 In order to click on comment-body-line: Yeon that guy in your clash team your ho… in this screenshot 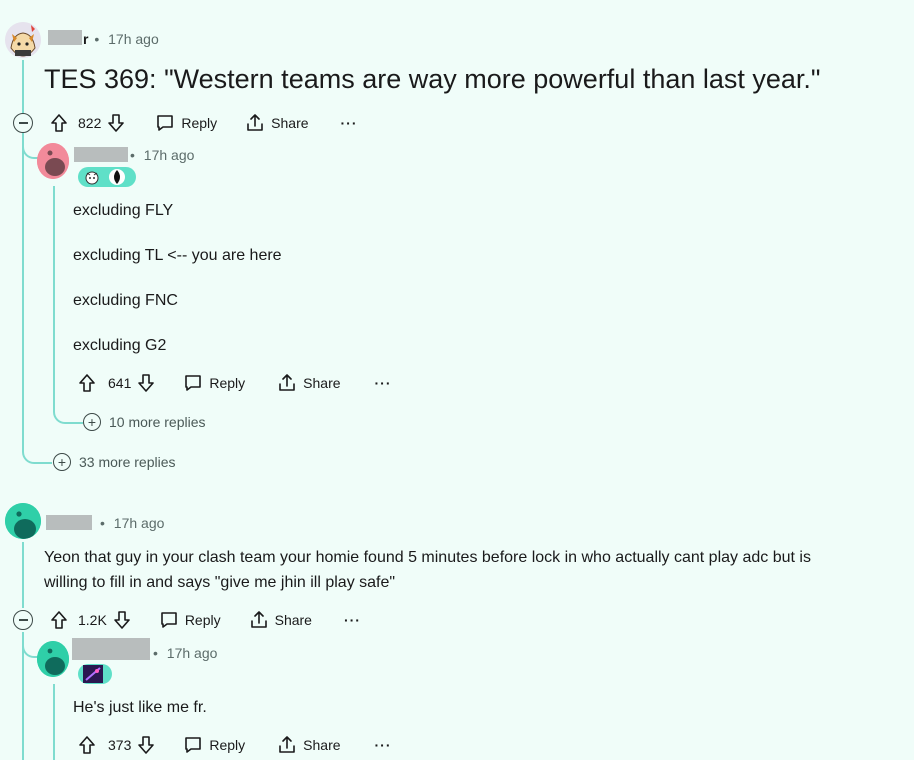, I will do `click(427, 557)`.